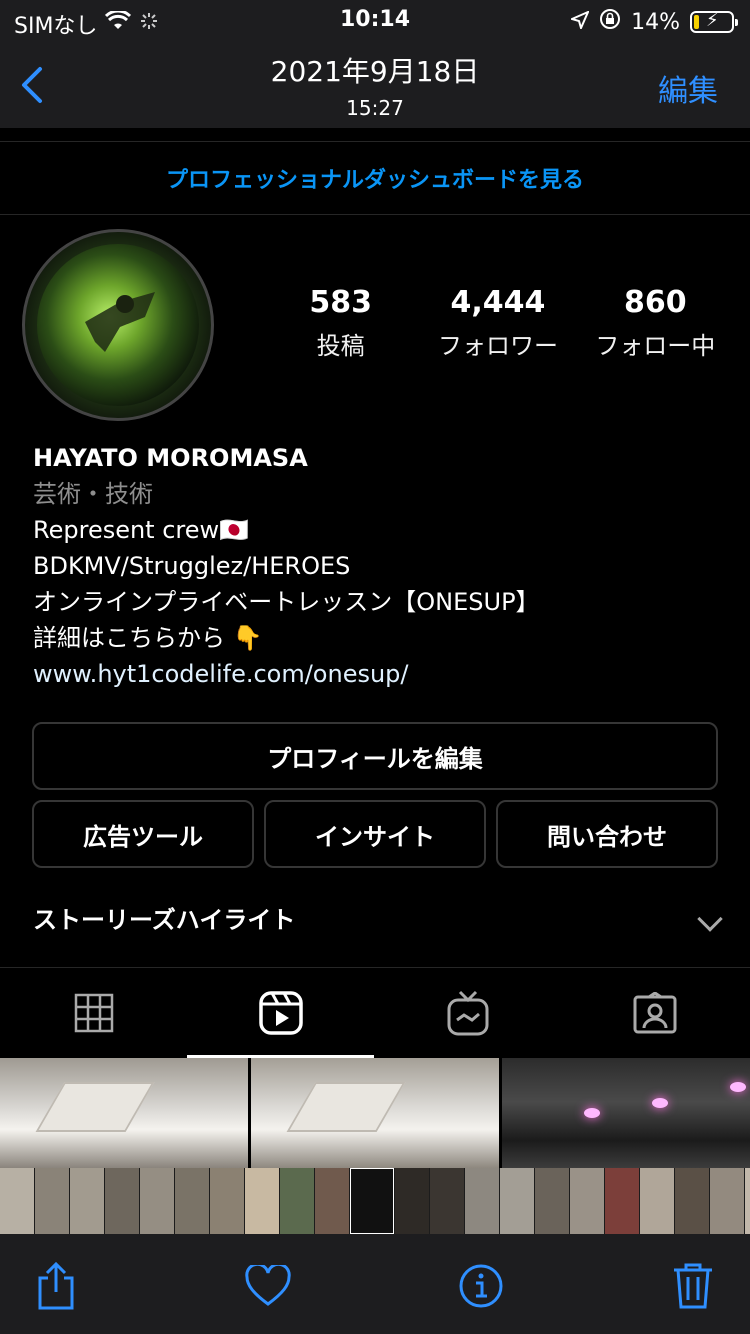  I want to click on share-button, so click(56, 1286).